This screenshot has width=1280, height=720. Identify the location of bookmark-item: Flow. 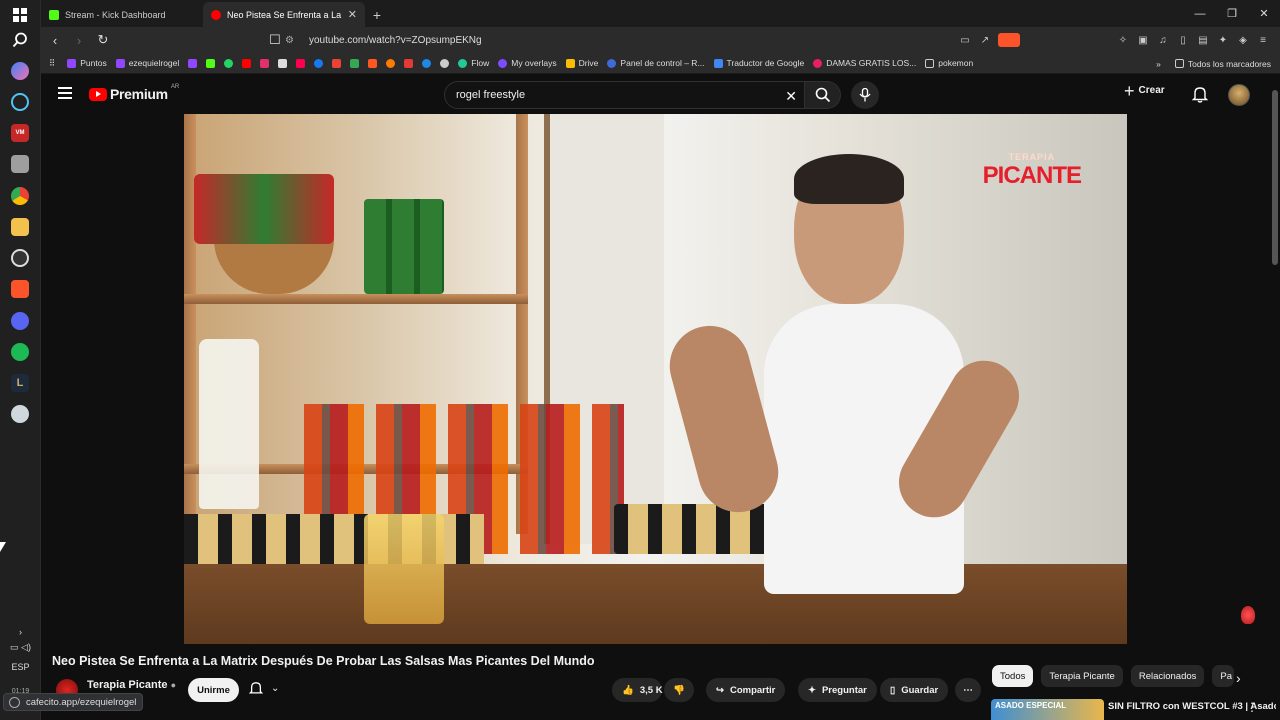
(473, 63).